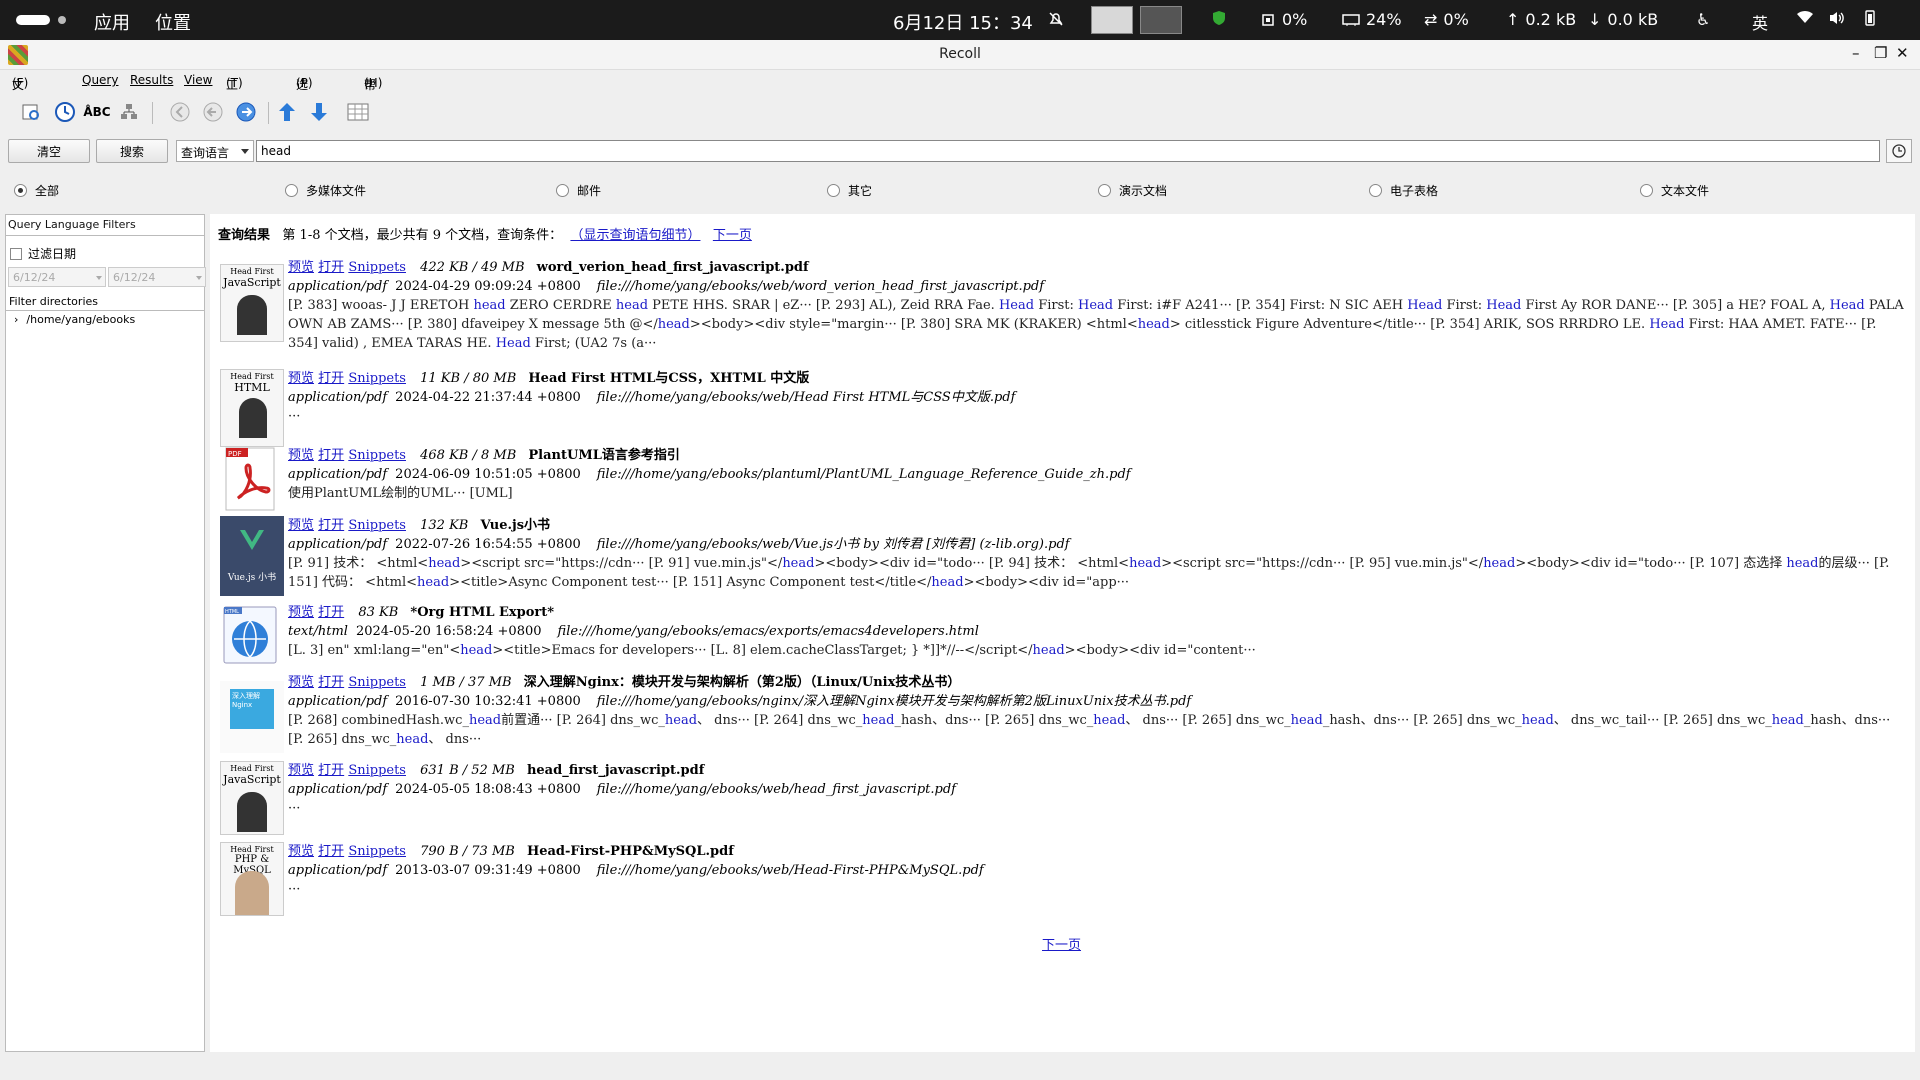  I want to click on filter-spreadsheet-radio: 电子表格, so click(1403, 190).